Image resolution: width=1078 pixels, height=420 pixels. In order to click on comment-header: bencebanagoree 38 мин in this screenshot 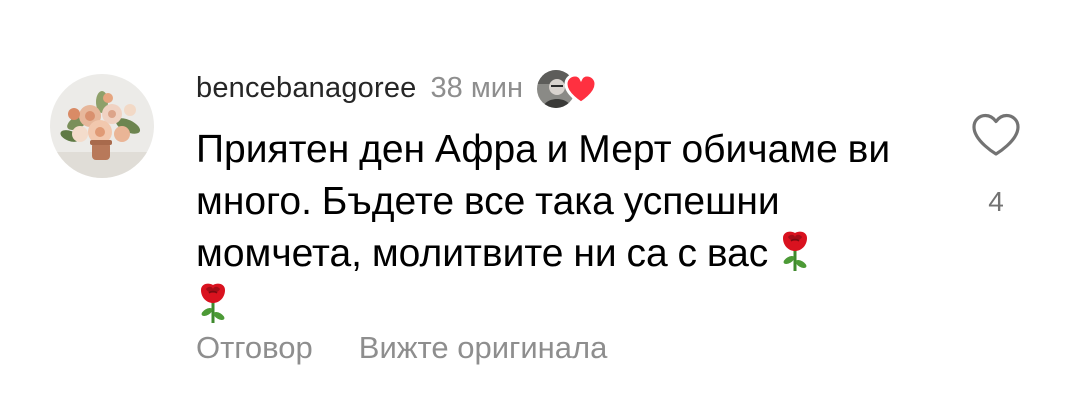, I will do `click(398, 88)`.